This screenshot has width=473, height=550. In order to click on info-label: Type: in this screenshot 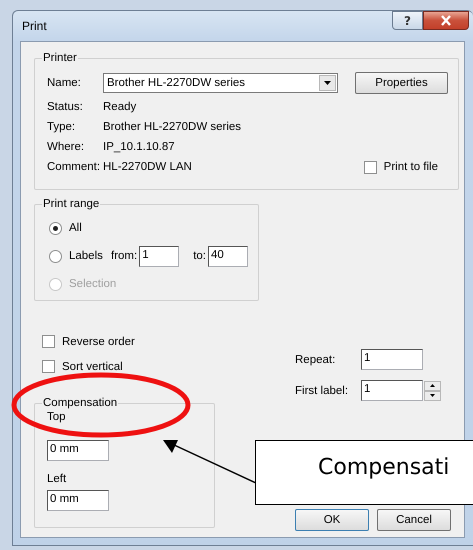, I will do `click(61, 127)`.